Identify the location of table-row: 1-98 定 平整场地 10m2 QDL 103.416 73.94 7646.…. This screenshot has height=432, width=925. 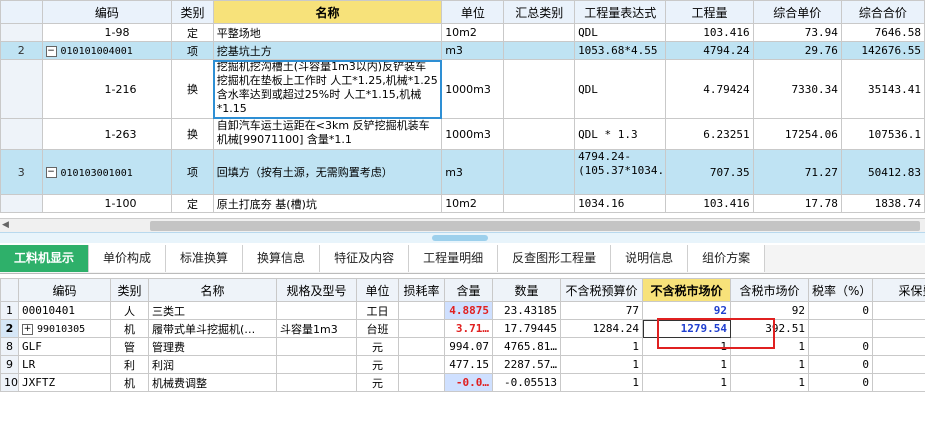
(462, 32).